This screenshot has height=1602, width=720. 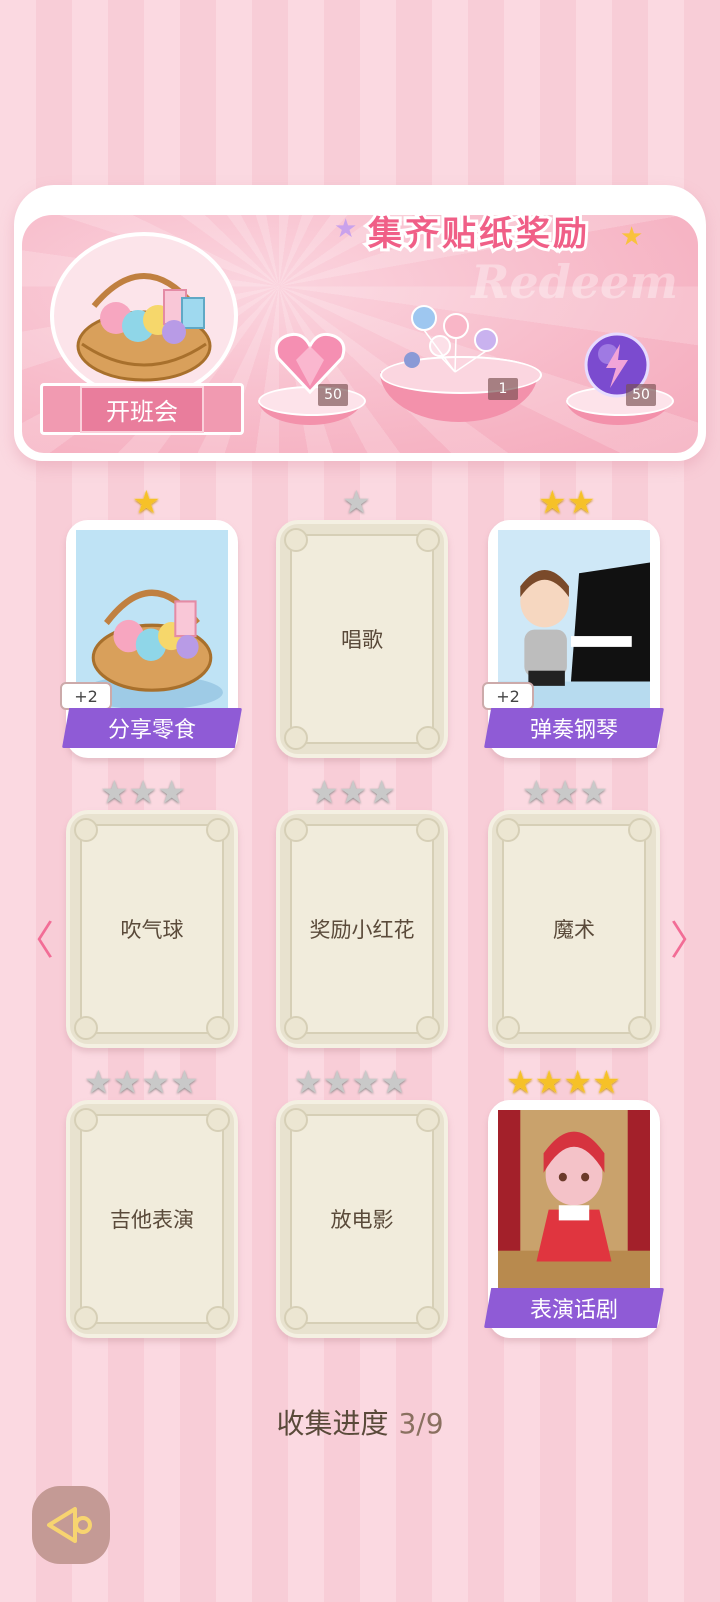 I want to click on event-ribbon: 开班会, so click(x=142, y=409).